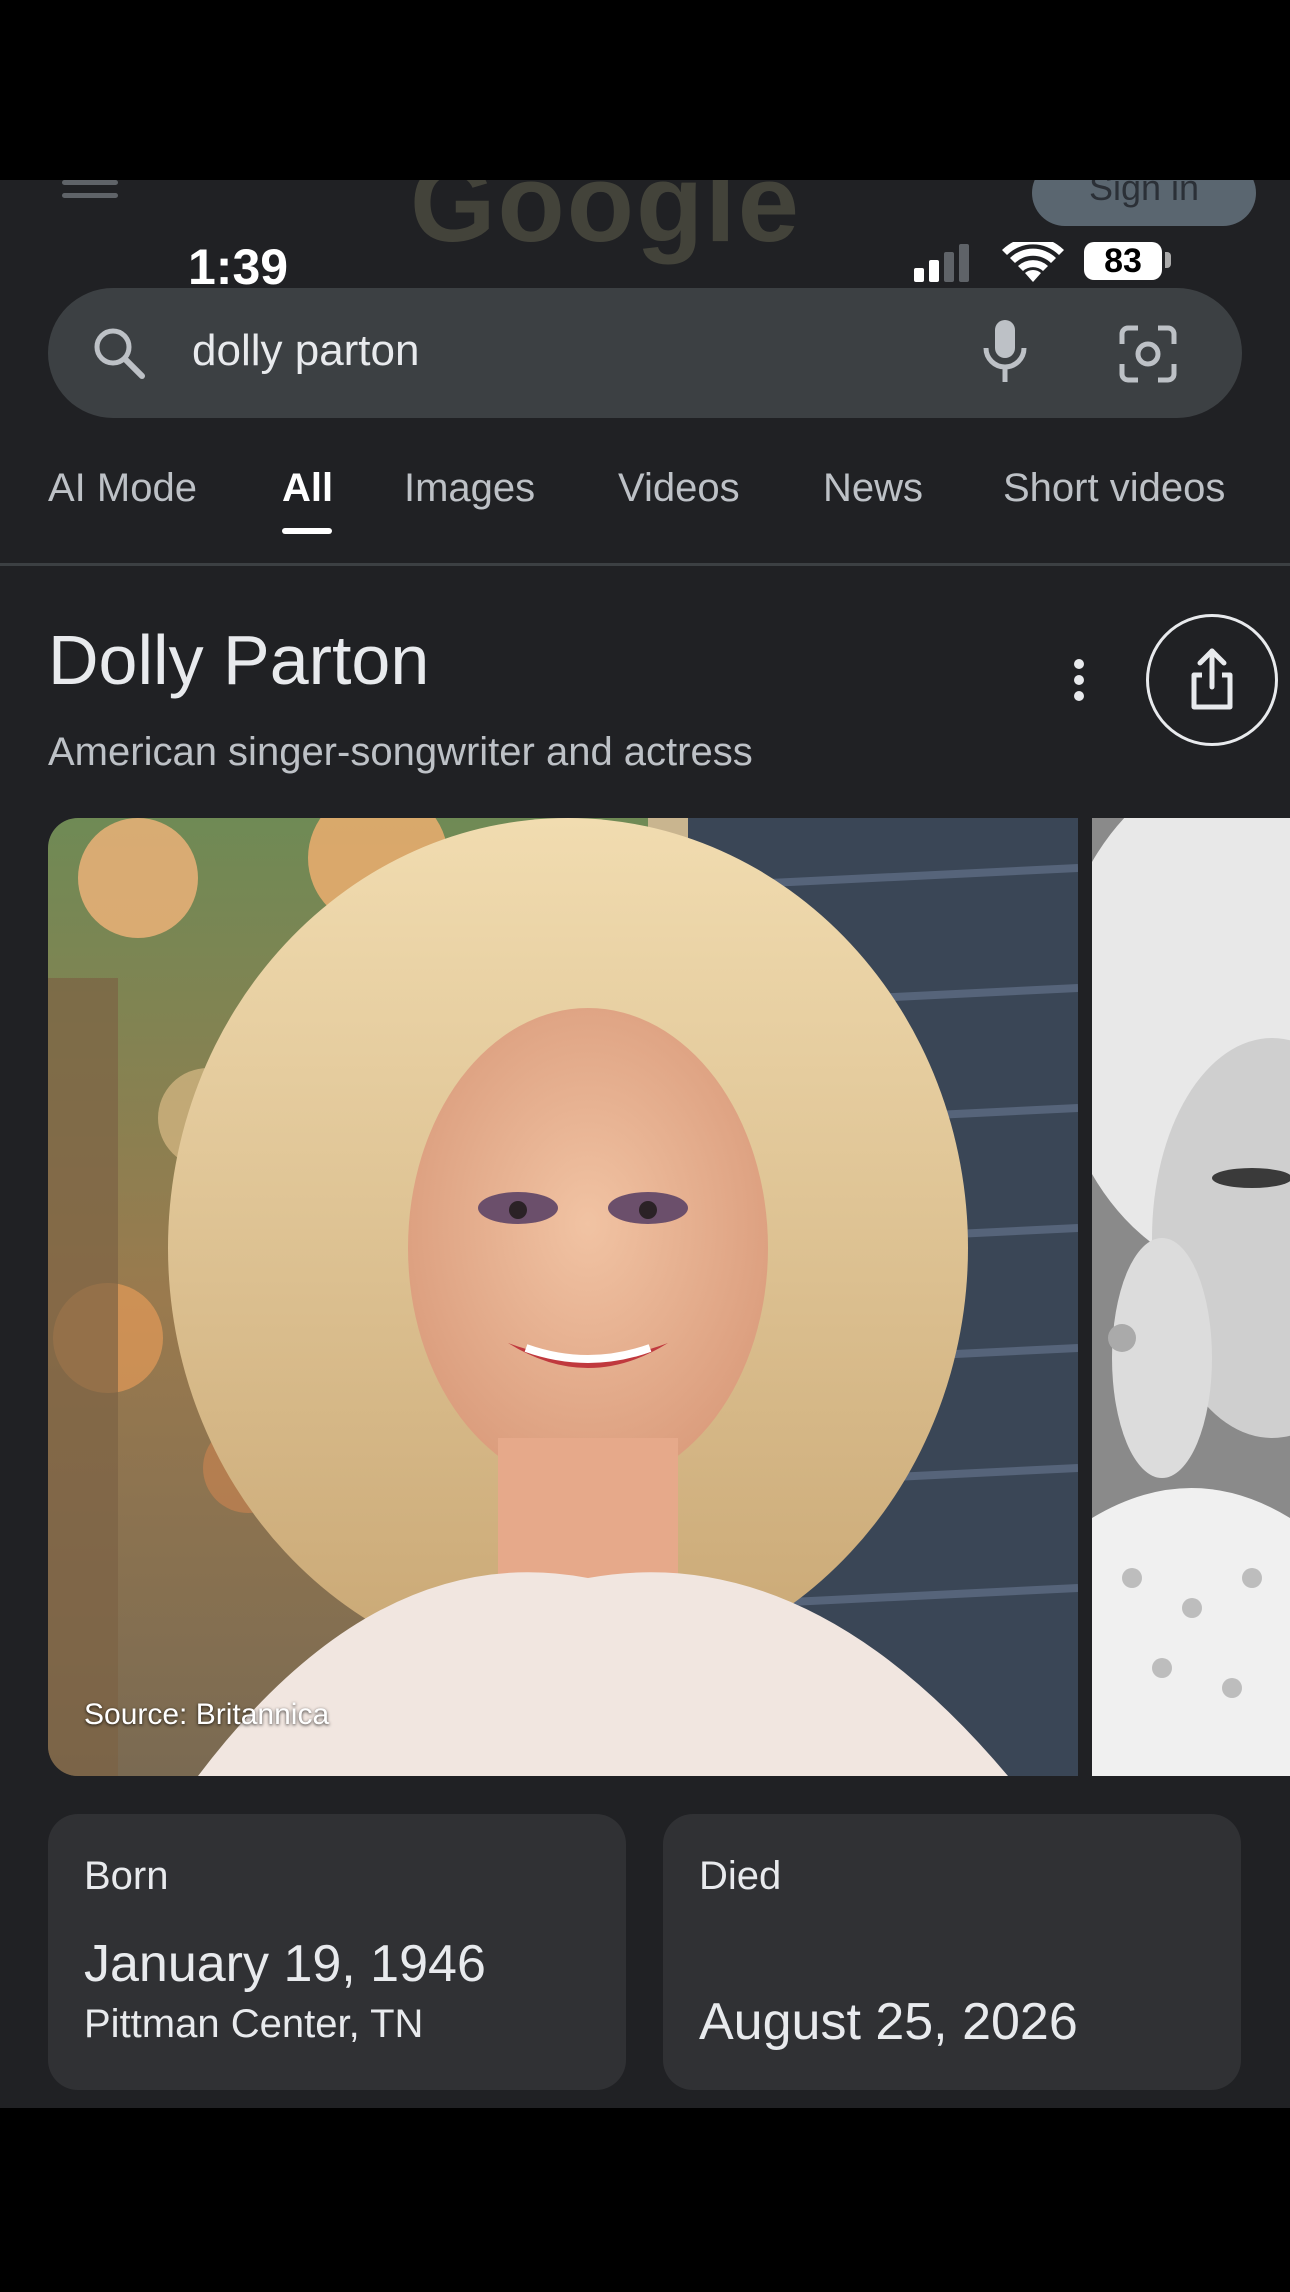 This screenshot has width=1290, height=2292. What do you see at coordinates (307, 488) in the screenshot?
I see `tab-all: All` at bounding box center [307, 488].